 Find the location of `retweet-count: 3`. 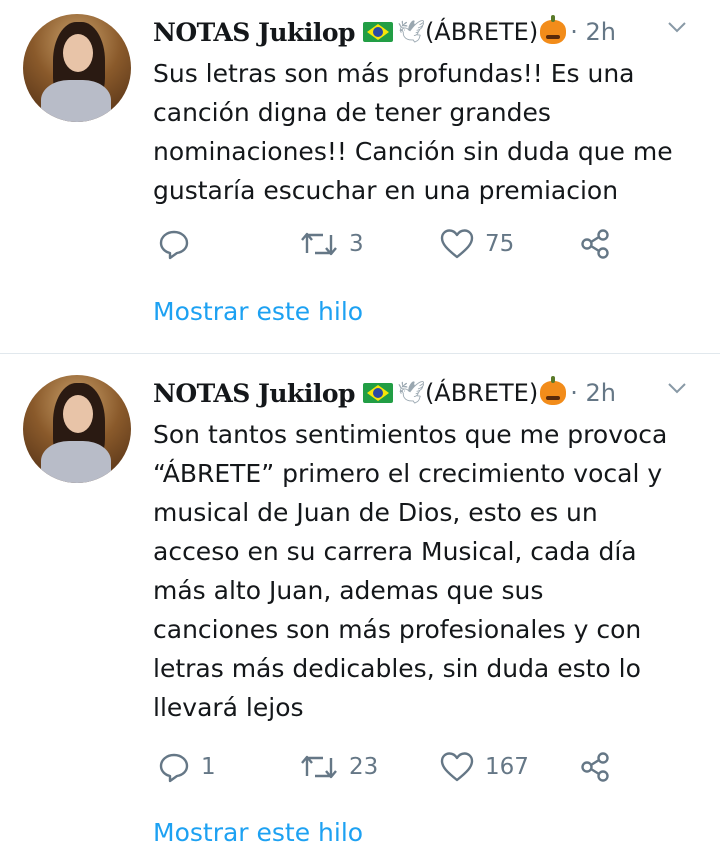

retweet-count: 3 is located at coordinates (356, 244).